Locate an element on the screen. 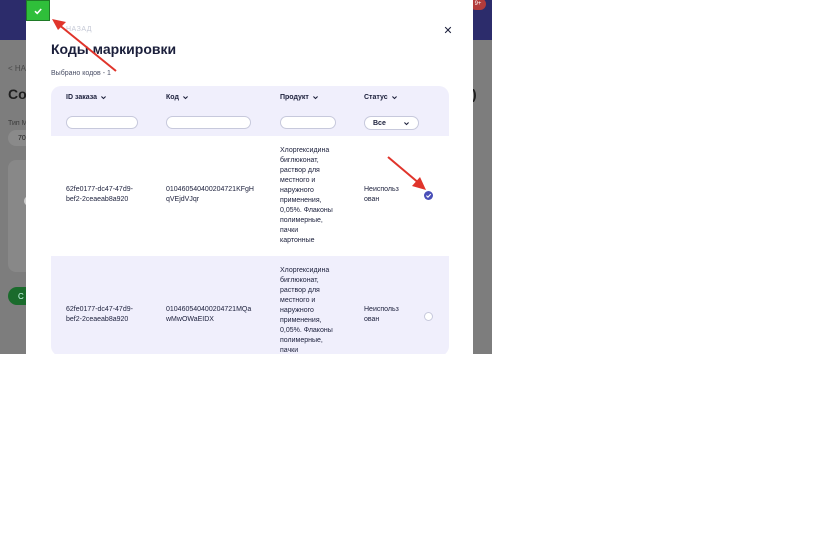 This screenshot has width=819, height=544. column-label: Продукт is located at coordinates (294, 97).